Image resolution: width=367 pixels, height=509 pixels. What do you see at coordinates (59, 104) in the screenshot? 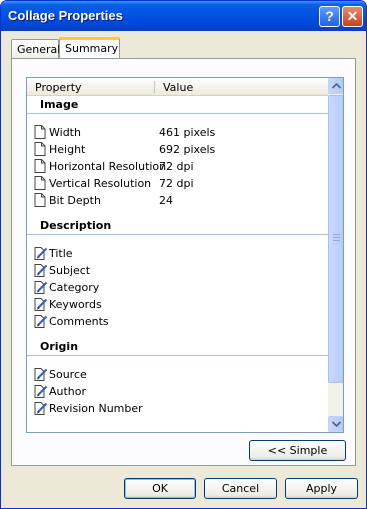
I see `section-title: Image` at bounding box center [59, 104].